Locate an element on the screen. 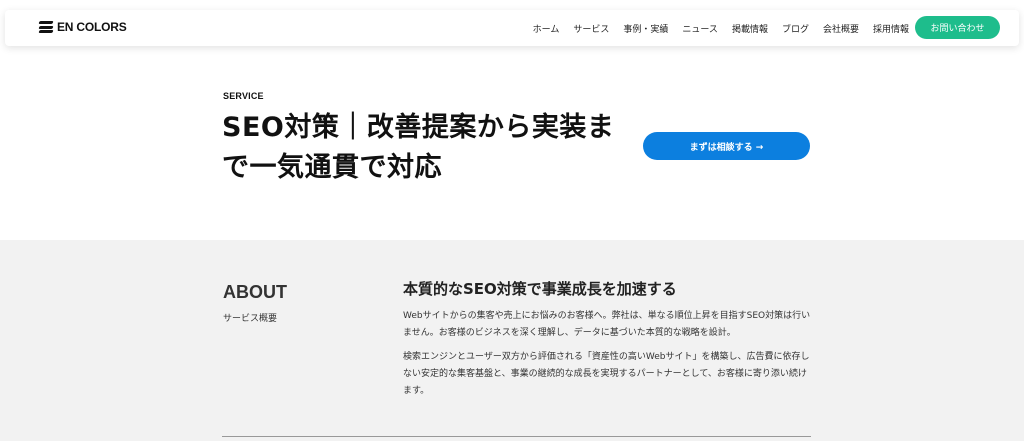 Image resolution: width=1024 pixels, height=441 pixels. section-eyebrow: SERVICE is located at coordinates (243, 96).